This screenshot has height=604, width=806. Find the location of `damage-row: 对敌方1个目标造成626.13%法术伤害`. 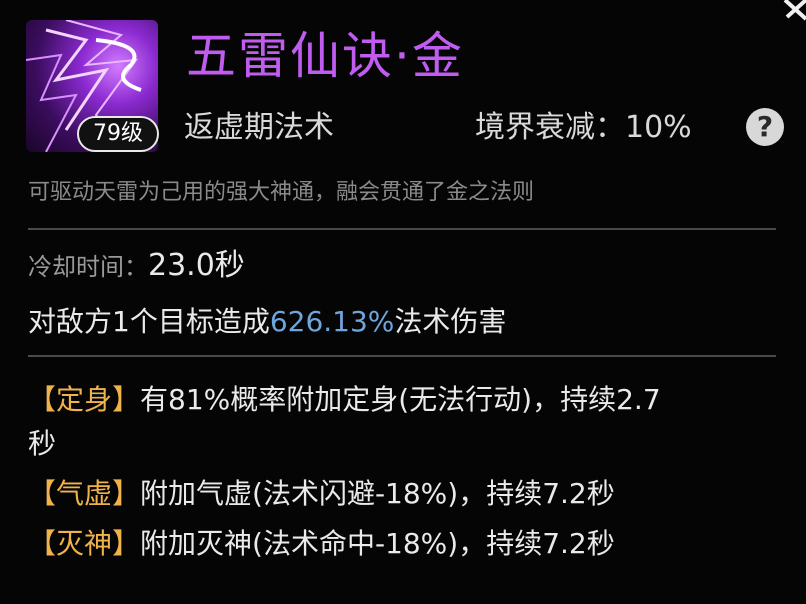

damage-row: 对敌方1个目标造成626.13%法术伤害 is located at coordinates (267, 322).